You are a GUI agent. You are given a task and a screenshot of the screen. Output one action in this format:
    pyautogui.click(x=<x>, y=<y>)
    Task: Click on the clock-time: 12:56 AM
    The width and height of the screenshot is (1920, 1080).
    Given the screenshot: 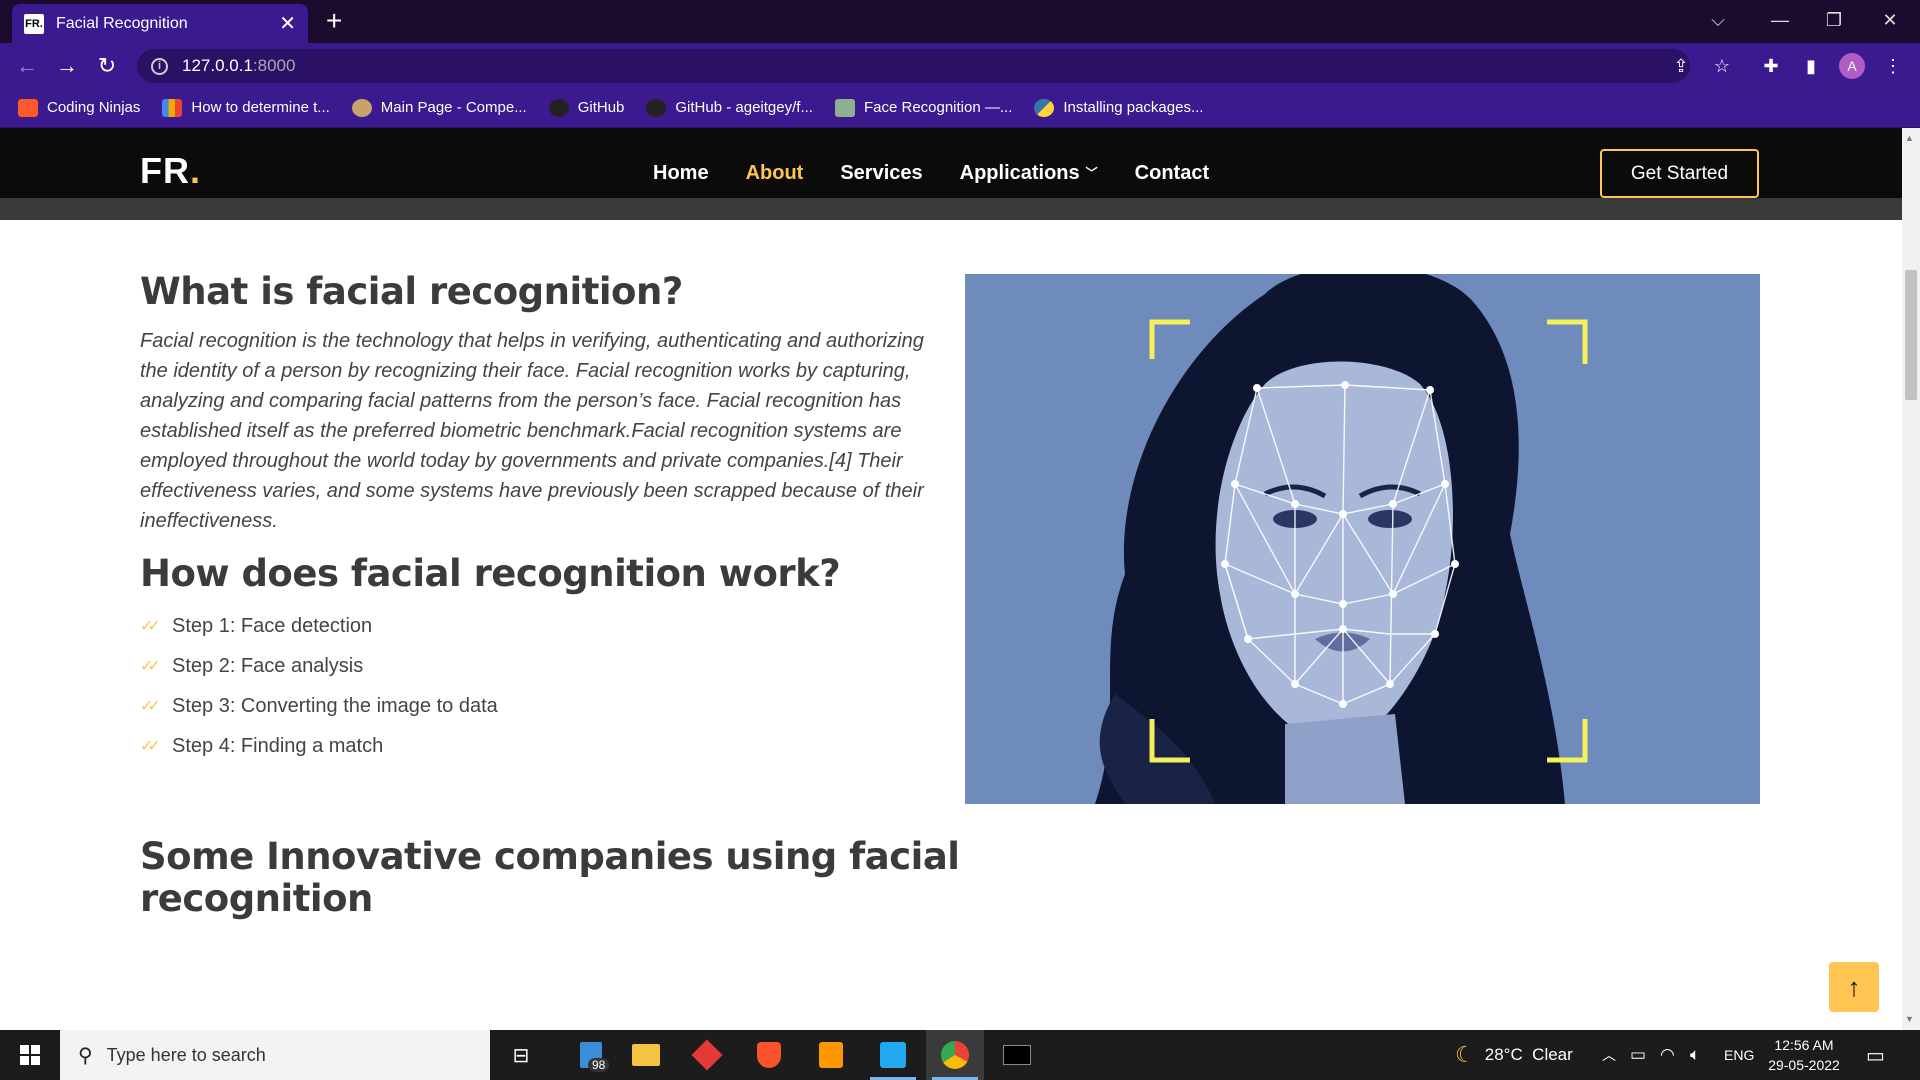 What is the action you would take?
    pyautogui.click(x=1804, y=1045)
    